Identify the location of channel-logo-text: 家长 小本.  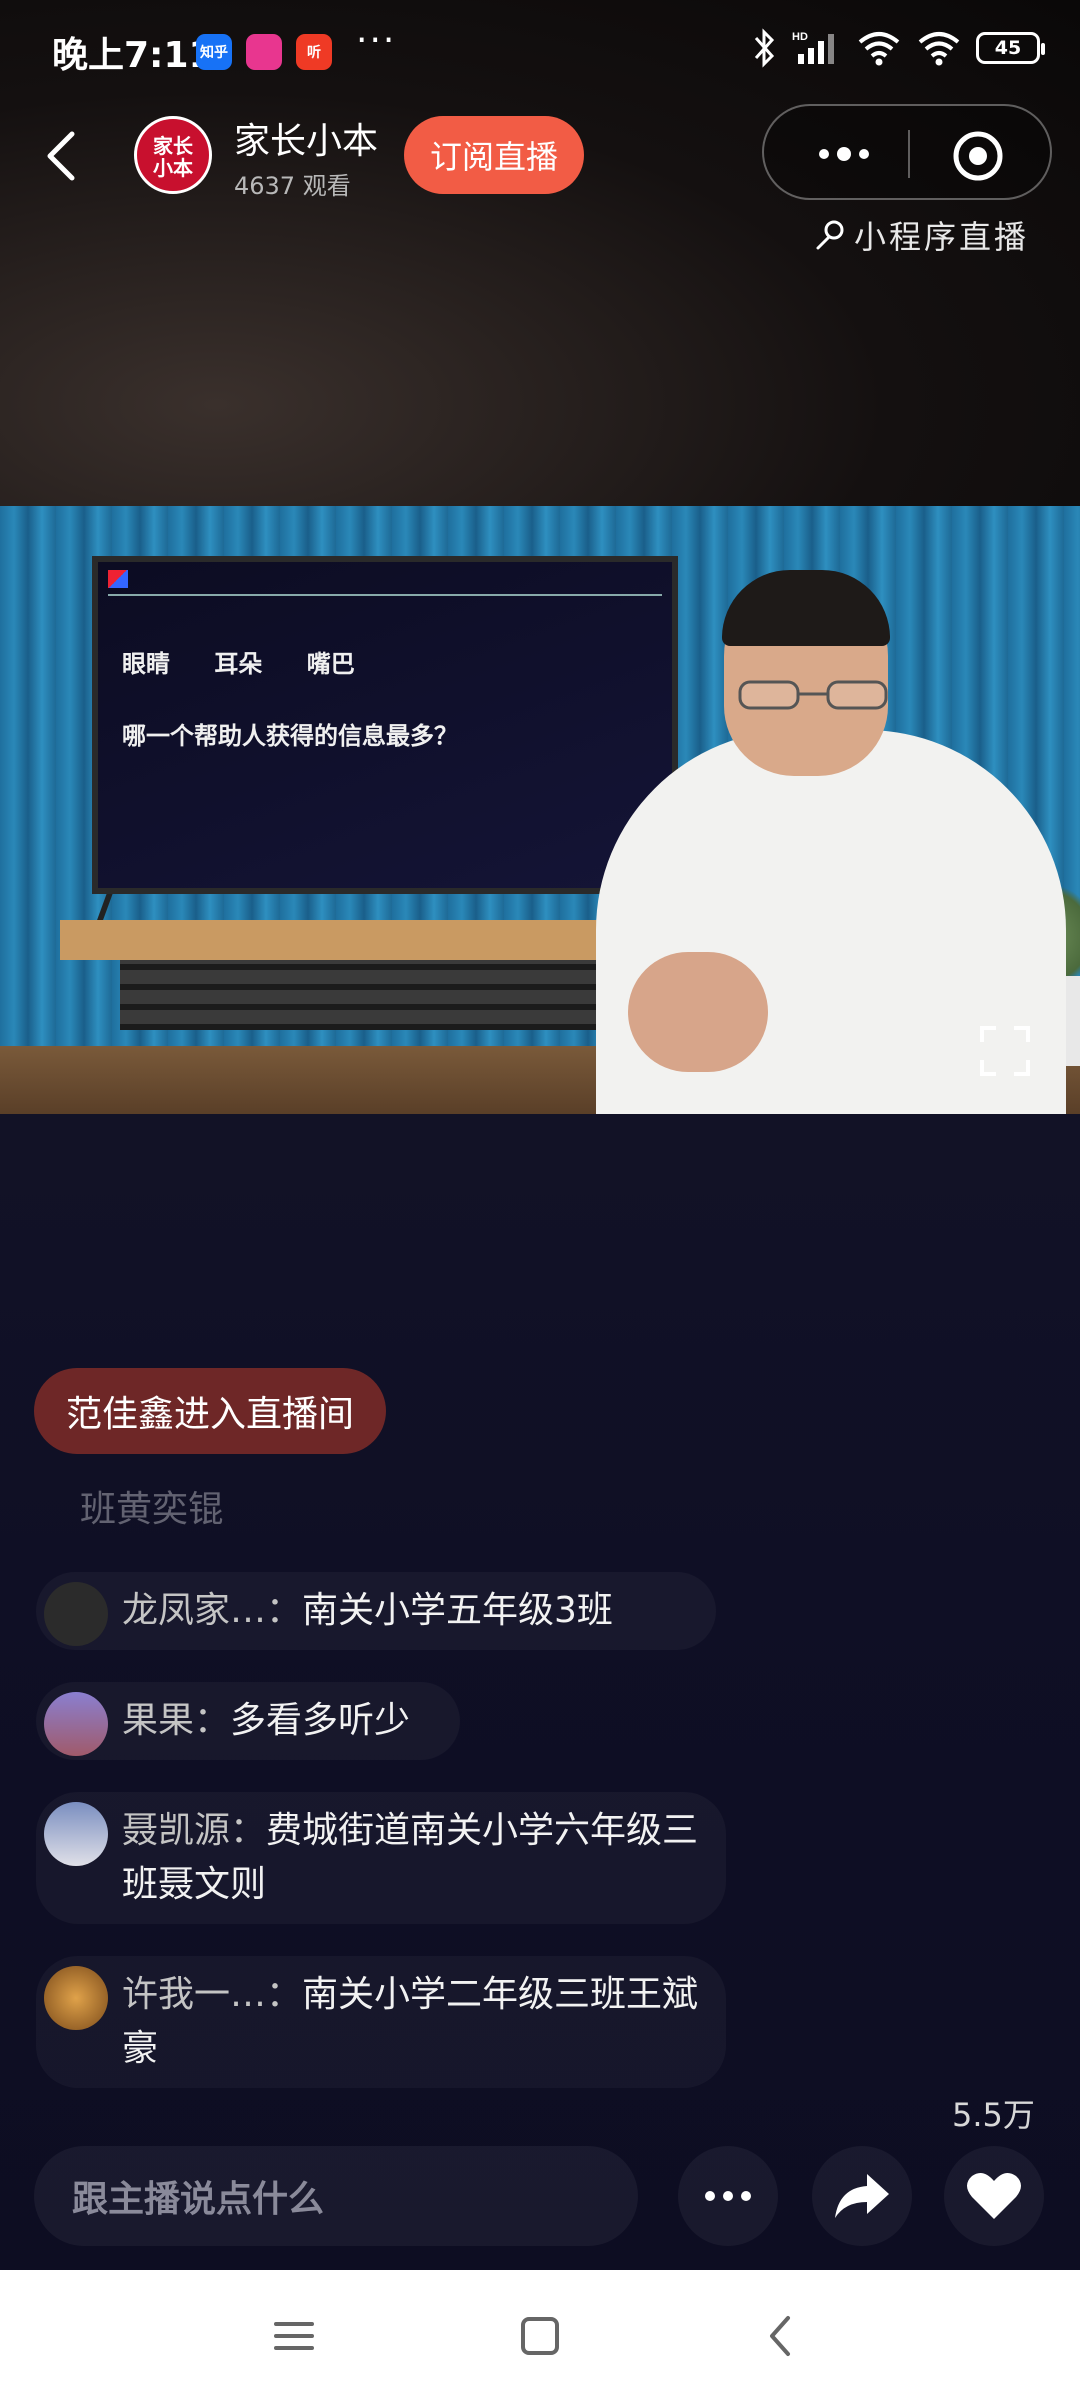
(173, 157).